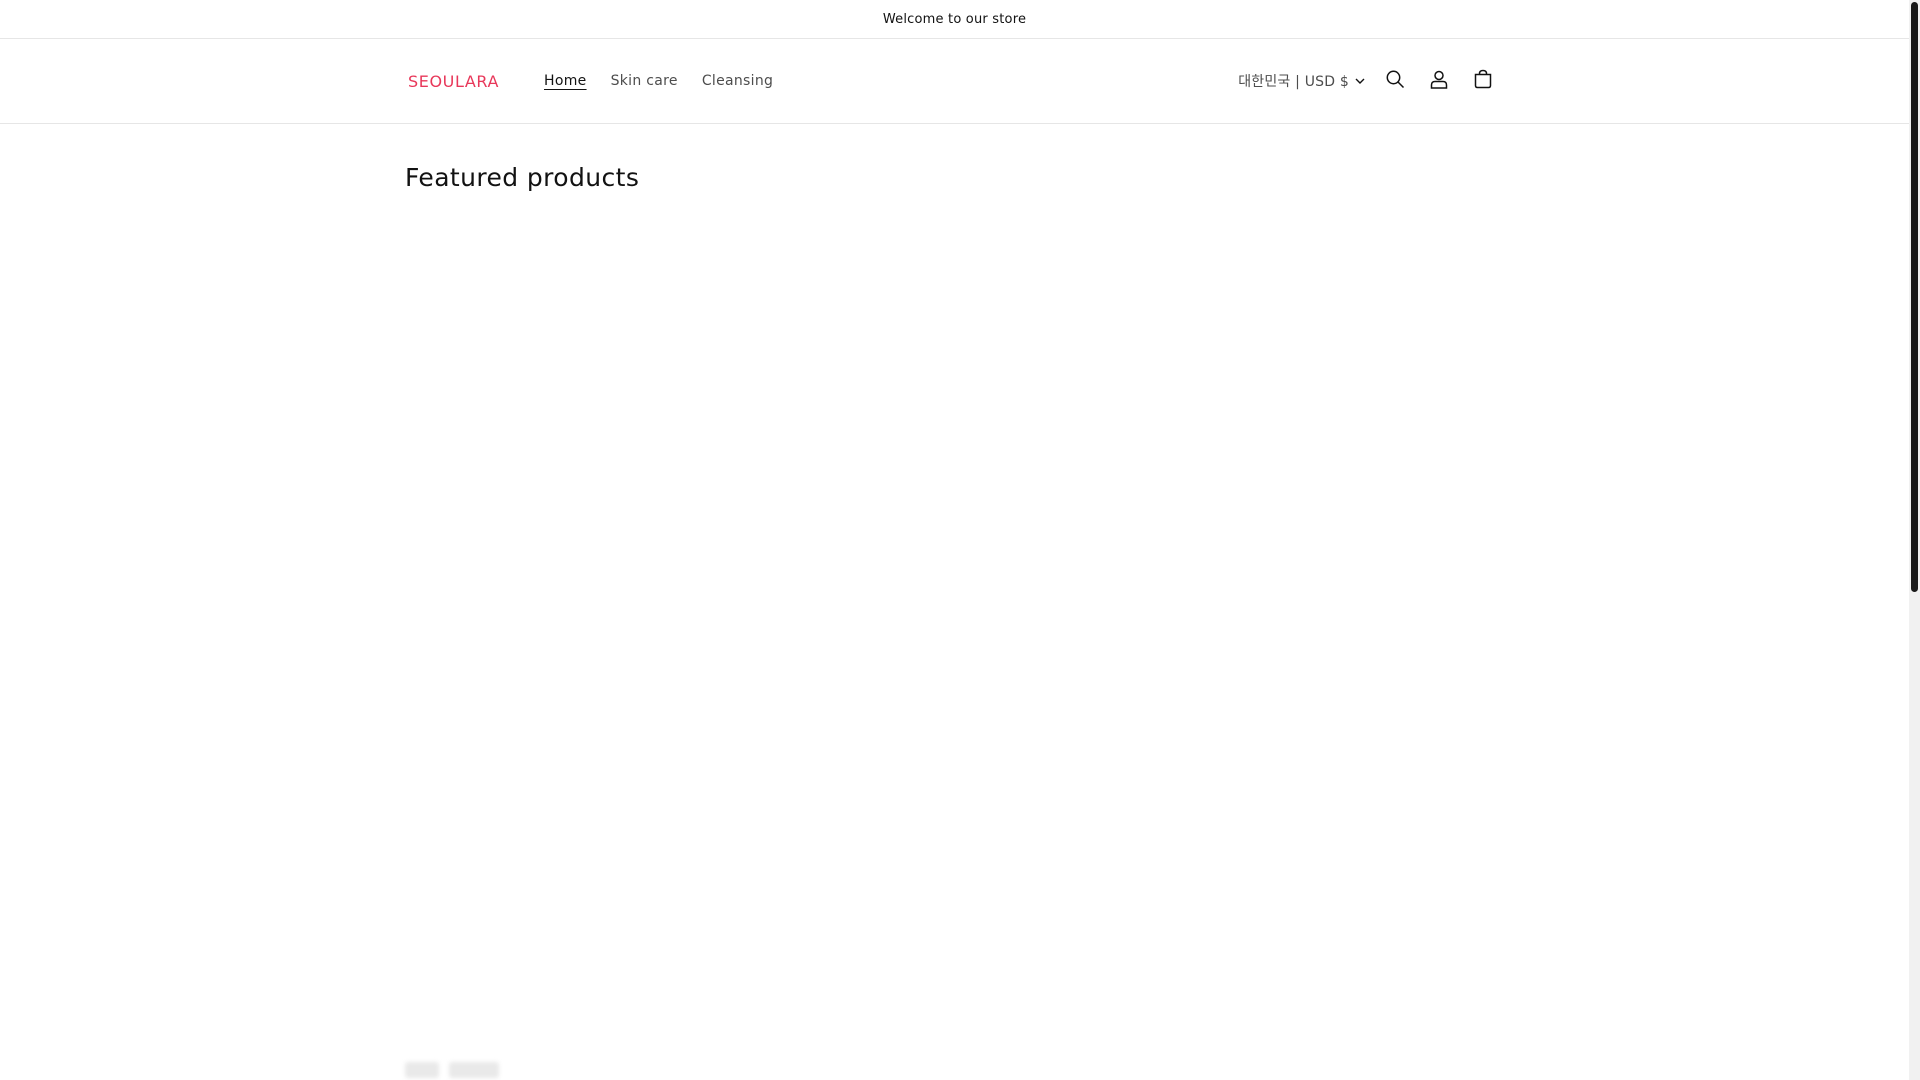 The height and width of the screenshot is (1080, 1920). Describe the element at coordinates (737, 81) in the screenshot. I see `nav-item-cleansing: Cleansing` at that location.